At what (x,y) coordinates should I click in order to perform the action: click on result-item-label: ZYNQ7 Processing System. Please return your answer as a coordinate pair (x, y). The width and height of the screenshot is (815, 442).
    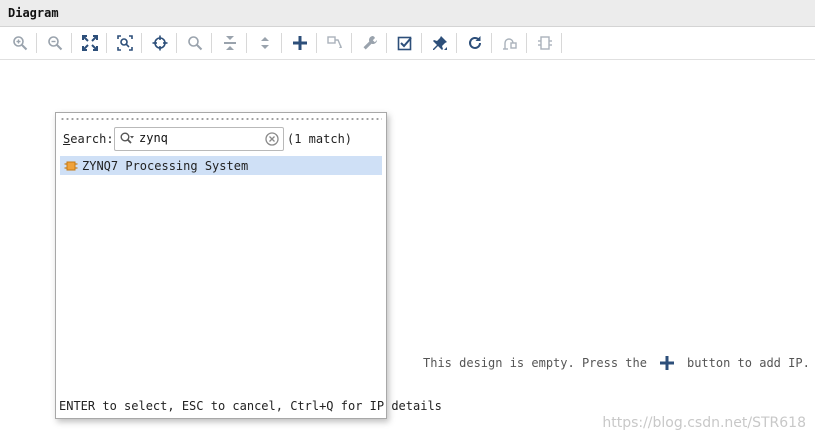
    Looking at the image, I should click on (165, 165).